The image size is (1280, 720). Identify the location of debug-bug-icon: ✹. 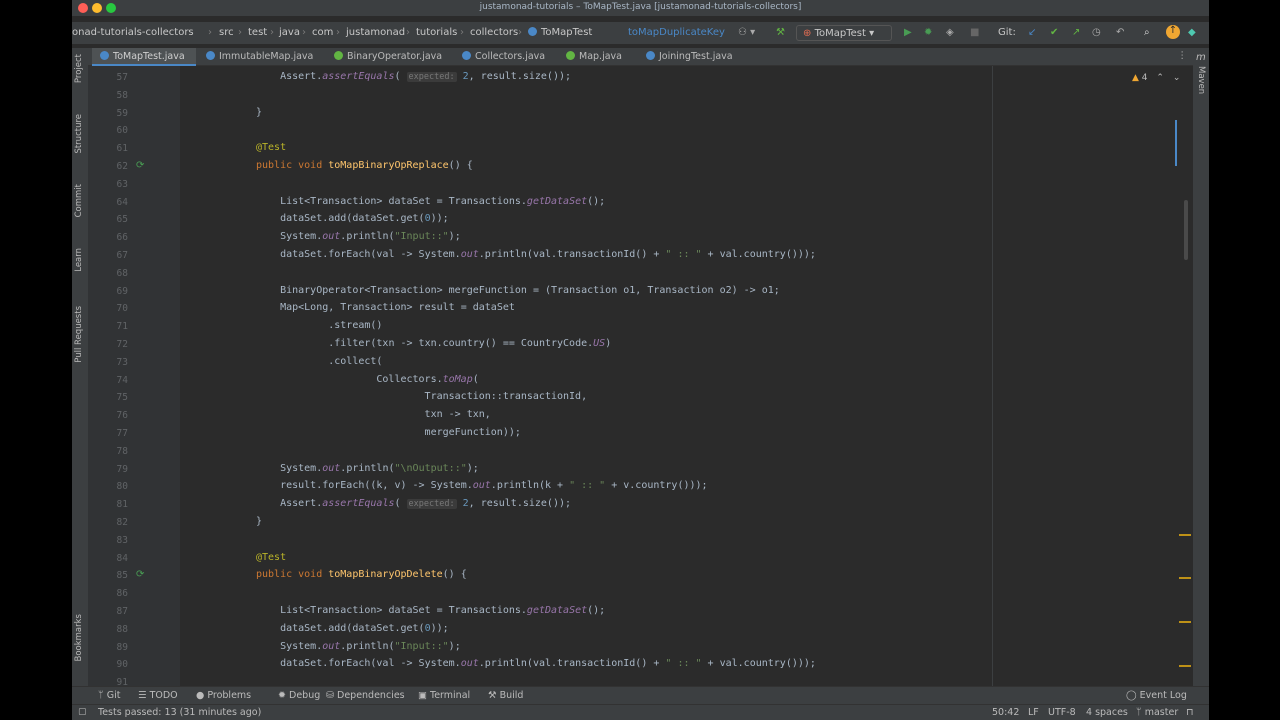
(928, 32).